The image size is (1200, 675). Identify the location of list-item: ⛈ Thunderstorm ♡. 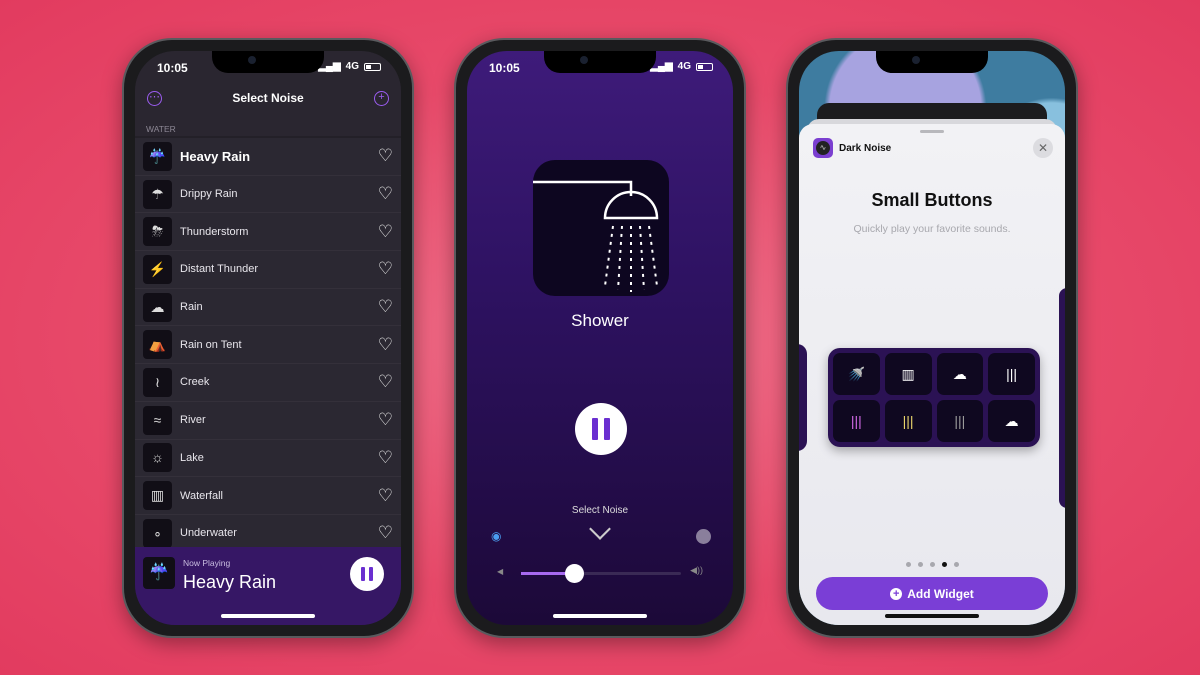
(268, 232).